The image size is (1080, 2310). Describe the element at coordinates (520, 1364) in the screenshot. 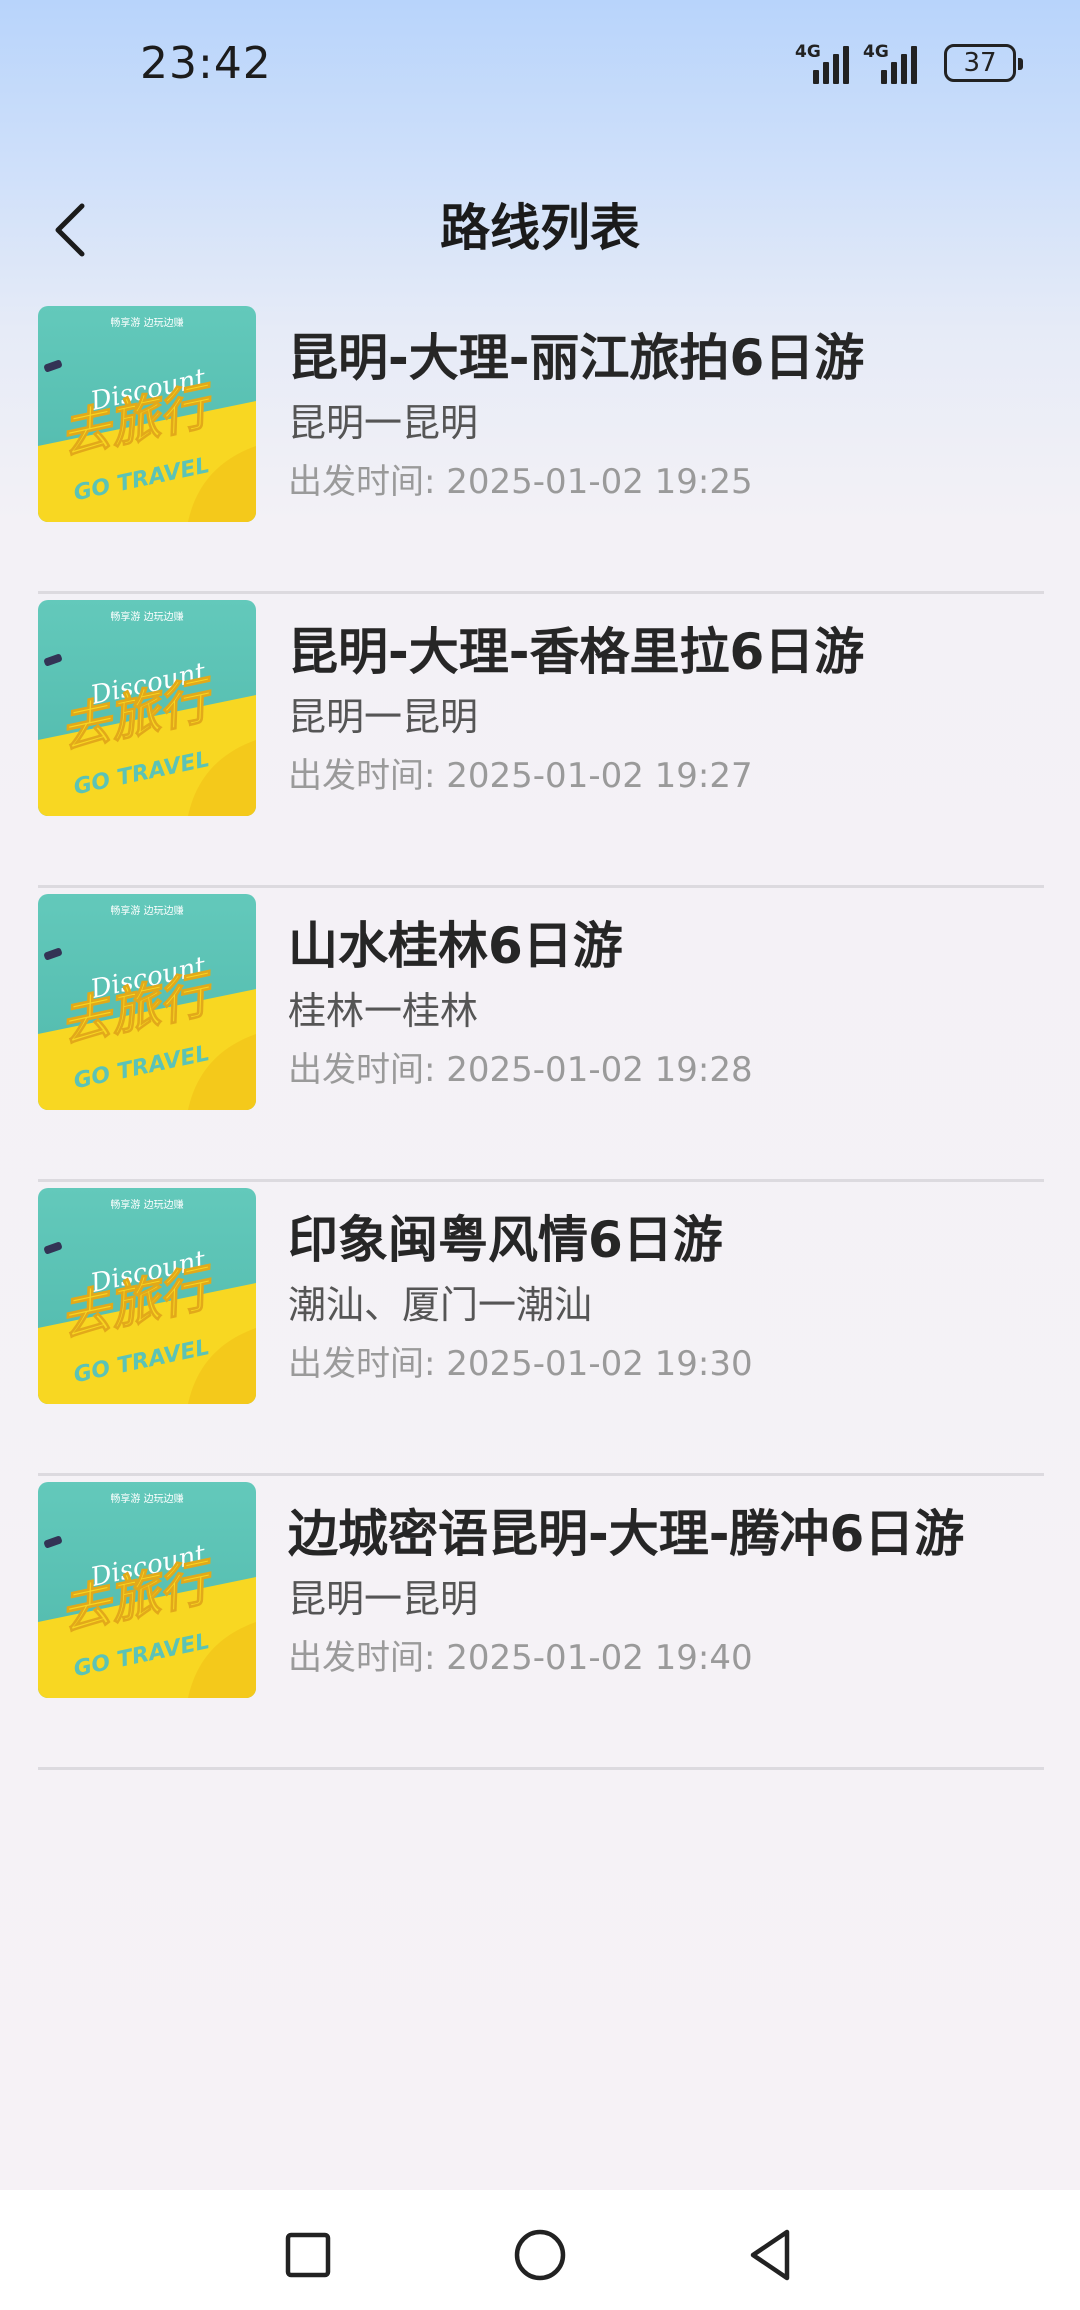

I see `route-departure-time: 出发时间: 2025-01-02 19:30` at that location.